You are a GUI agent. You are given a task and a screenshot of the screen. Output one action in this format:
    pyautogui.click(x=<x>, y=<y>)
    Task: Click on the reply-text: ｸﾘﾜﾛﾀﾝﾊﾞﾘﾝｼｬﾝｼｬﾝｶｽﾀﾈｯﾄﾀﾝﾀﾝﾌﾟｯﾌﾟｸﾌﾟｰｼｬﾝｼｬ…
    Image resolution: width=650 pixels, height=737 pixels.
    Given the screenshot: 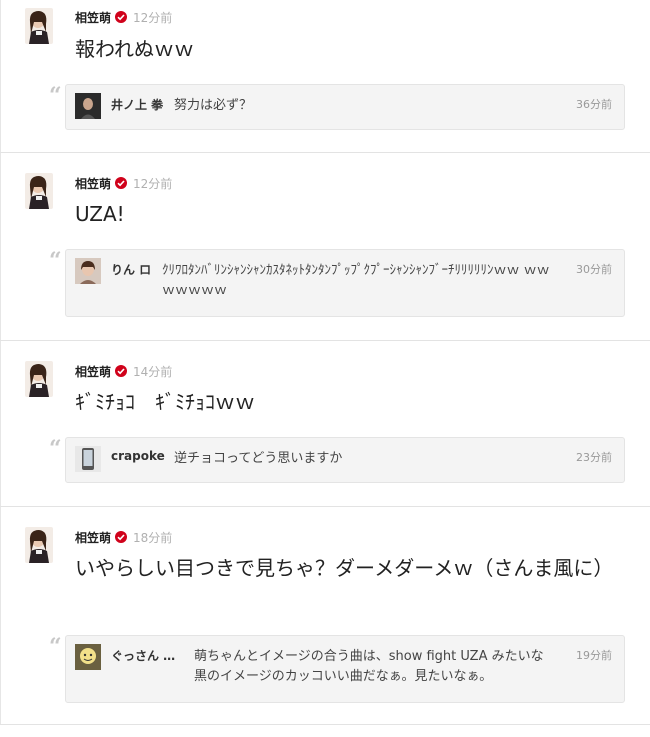 What is the action you would take?
    pyautogui.click(x=356, y=280)
    